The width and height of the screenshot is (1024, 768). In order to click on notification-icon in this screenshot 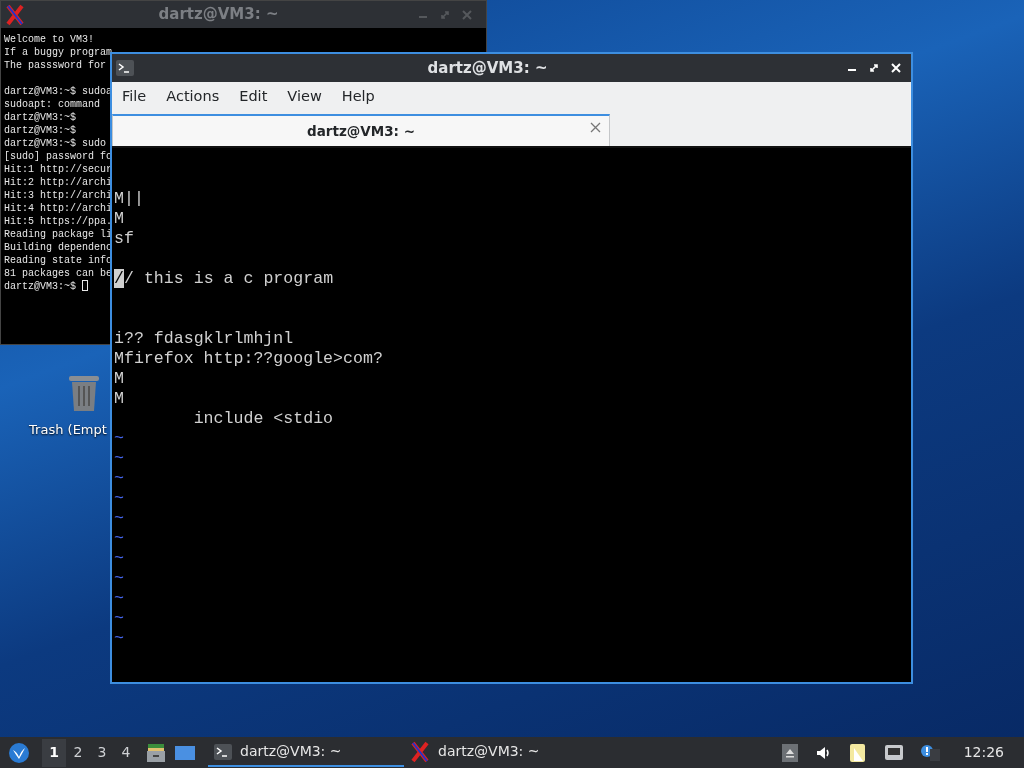, I will do `click(929, 752)`.